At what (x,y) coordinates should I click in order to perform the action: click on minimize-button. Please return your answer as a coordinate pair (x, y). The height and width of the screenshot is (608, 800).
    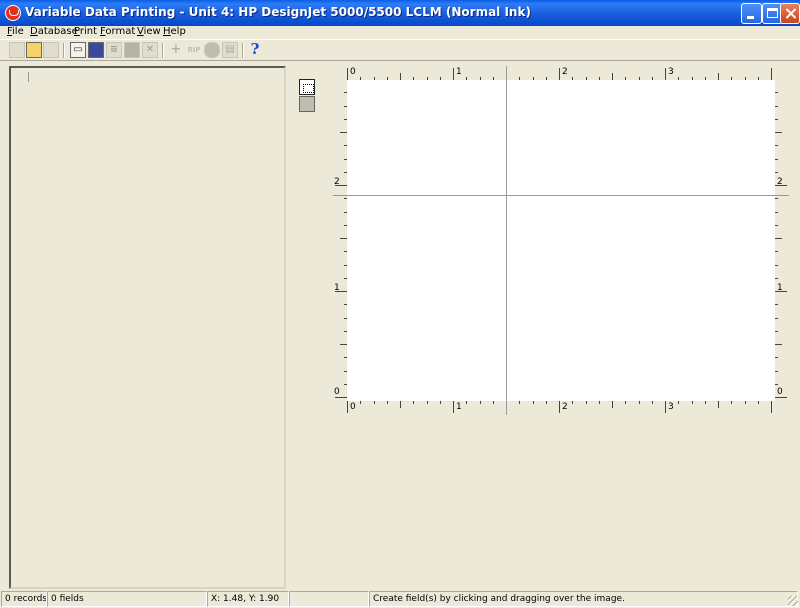
    Looking at the image, I should click on (751, 13).